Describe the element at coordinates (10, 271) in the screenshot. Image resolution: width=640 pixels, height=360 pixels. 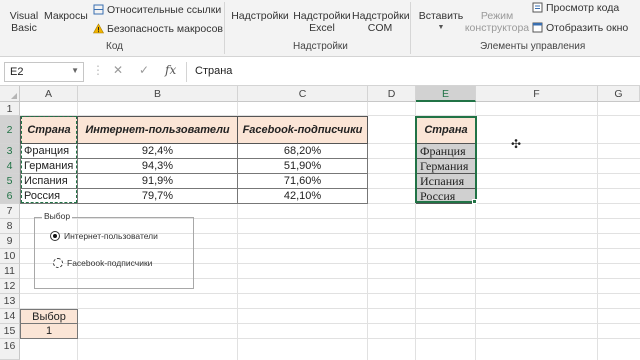
I see `row-header-11: 11` at that location.